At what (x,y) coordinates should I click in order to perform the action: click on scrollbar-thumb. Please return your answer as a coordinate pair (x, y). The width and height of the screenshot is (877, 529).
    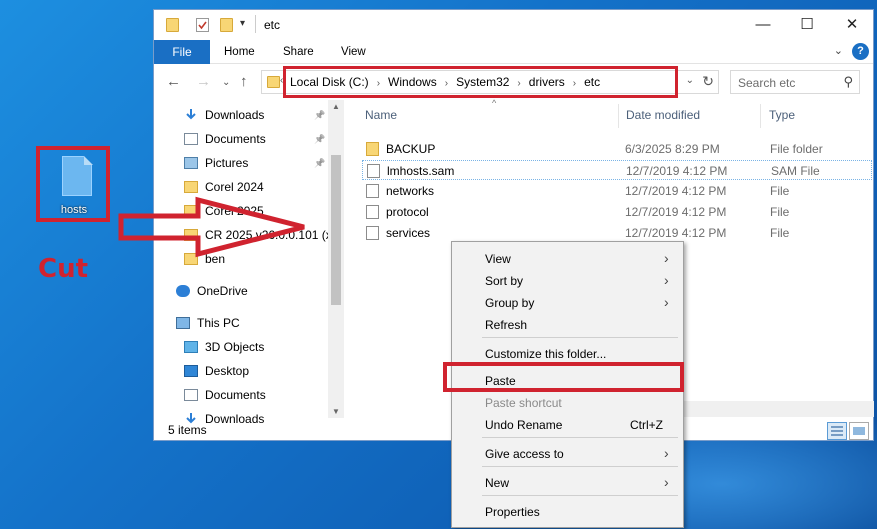
    Looking at the image, I should click on (336, 230).